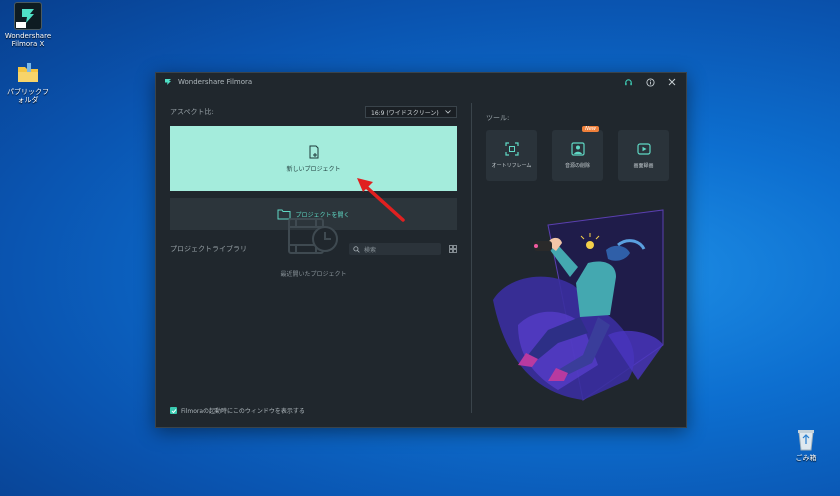 The image size is (840, 496). Describe the element at coordinates (215, 82) in the screenshot. I see `window-title: Wondershare Filmora` at that location.